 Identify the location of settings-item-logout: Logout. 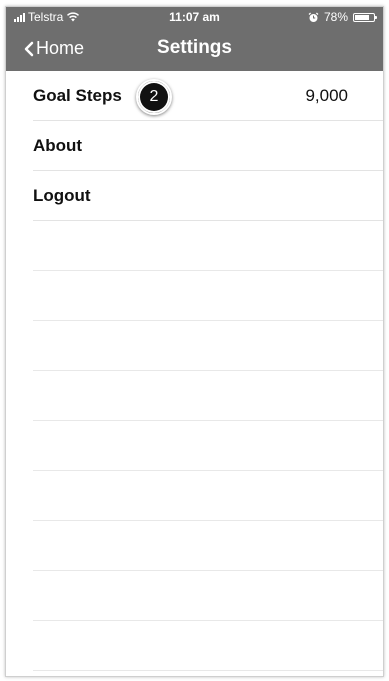
(208, 196).